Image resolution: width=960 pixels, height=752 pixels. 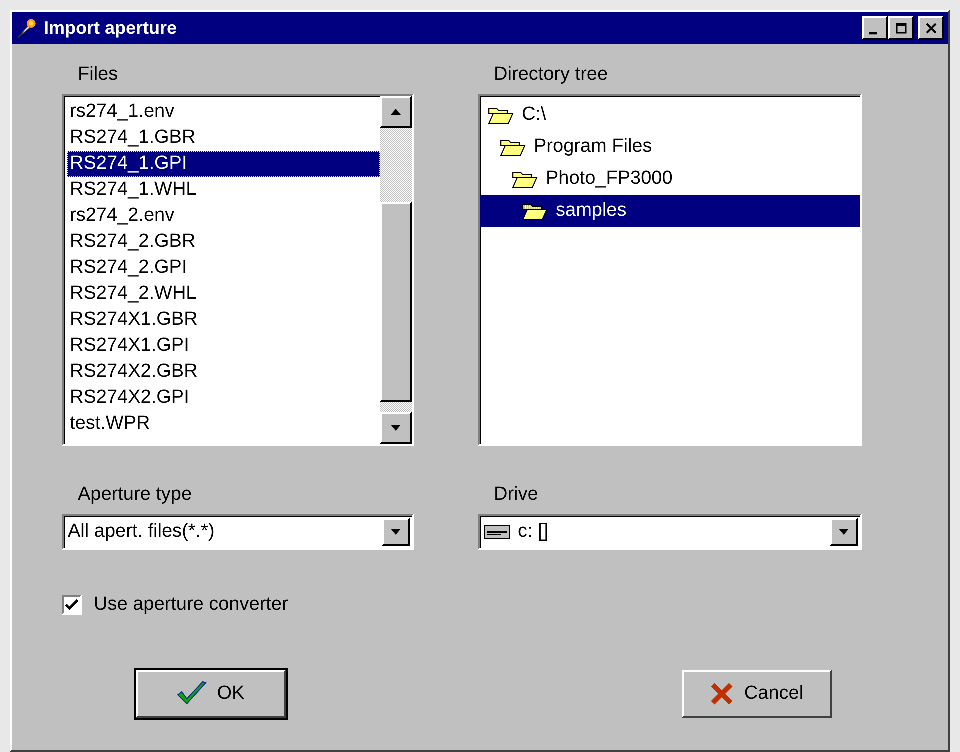 What do you see at coordinates (238, 532) in the screenshot?
I see `aperture-type-dropdown: All apert. files(*.*)` at bounding box center [238, 532].